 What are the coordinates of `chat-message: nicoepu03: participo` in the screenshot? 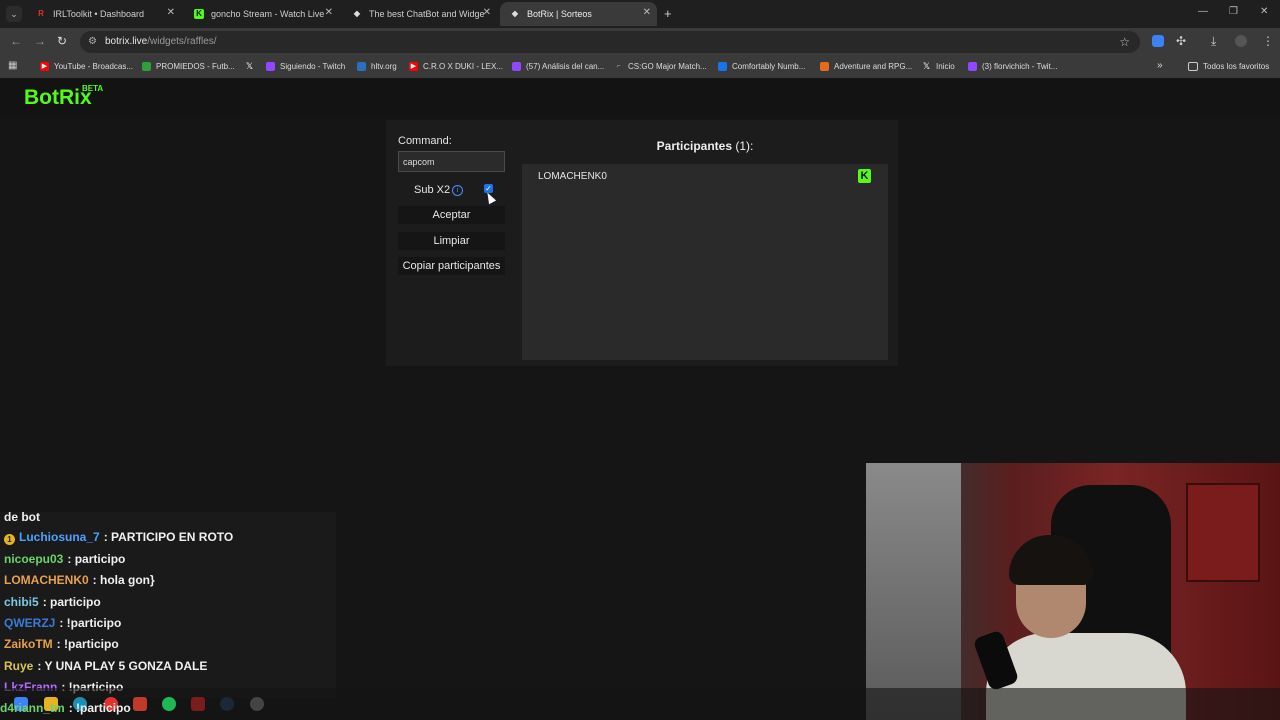 It's located at (64, 559).